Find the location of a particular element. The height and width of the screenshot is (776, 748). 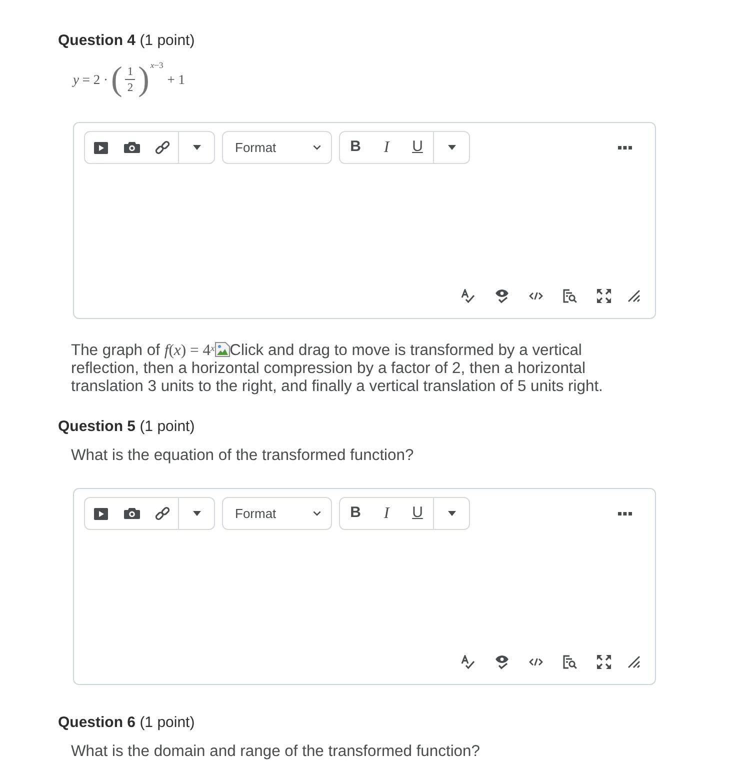

question-text: The graph of f(x) = 4$^{x}$ Click and drag to move is transformed by a vertical reflection, then a horizontal compression by a factor of 2, then a horizontal translation 3 units to the right, and finally a vertical translation of 5 units right. is located at coordinates (337, 369).